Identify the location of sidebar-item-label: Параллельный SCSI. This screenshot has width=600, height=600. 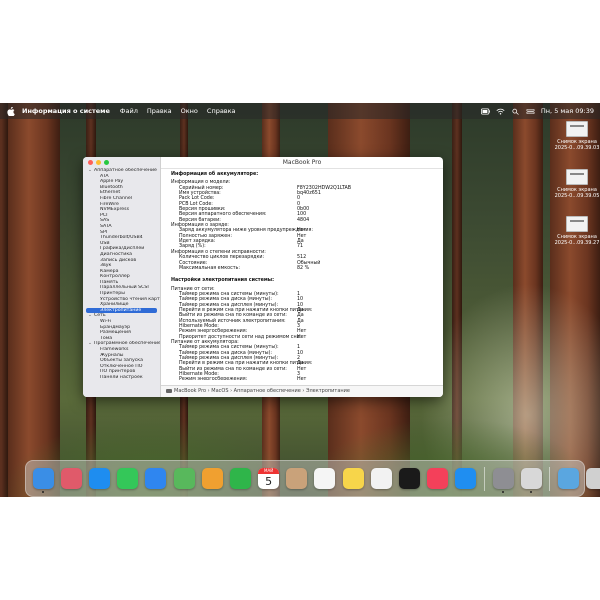
(124, 288).